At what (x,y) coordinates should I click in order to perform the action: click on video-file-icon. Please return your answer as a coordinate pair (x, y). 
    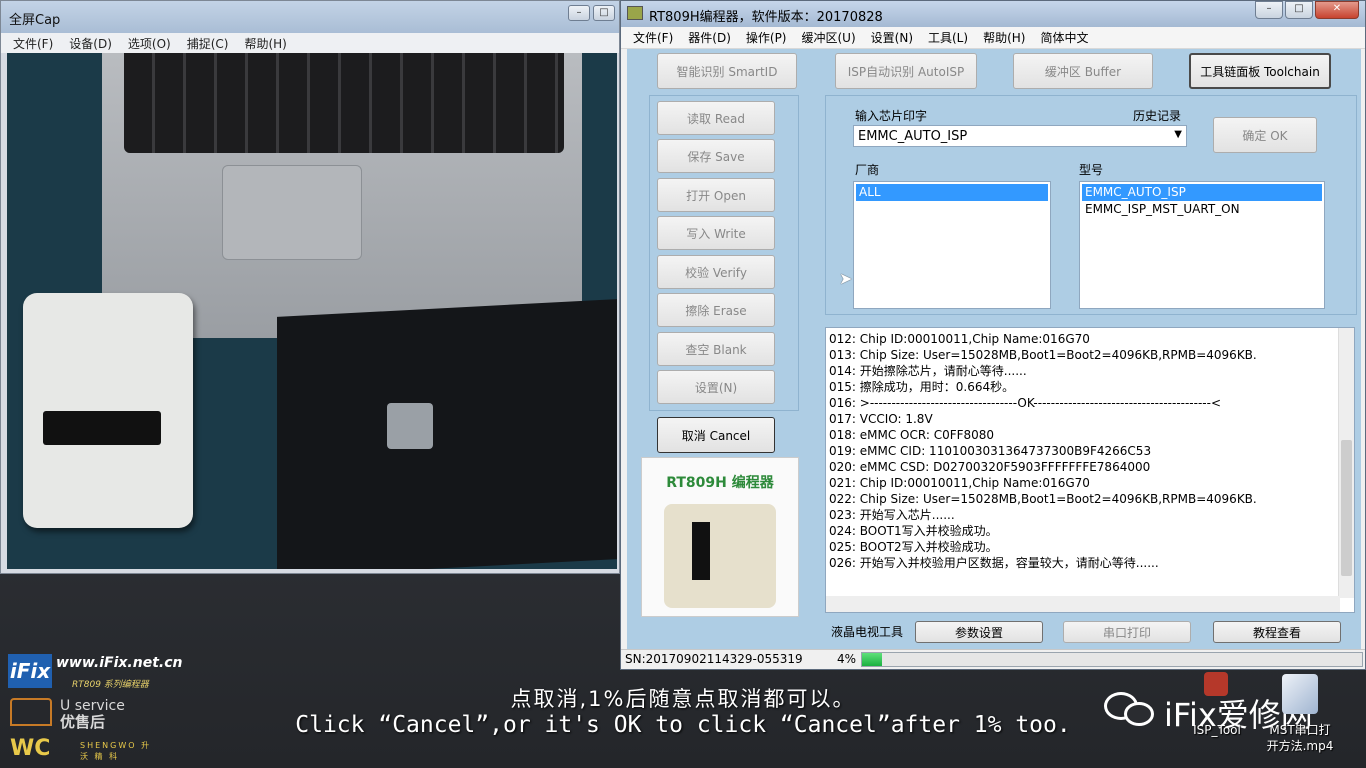
    Looking at the image, I should click on (1300, 694).